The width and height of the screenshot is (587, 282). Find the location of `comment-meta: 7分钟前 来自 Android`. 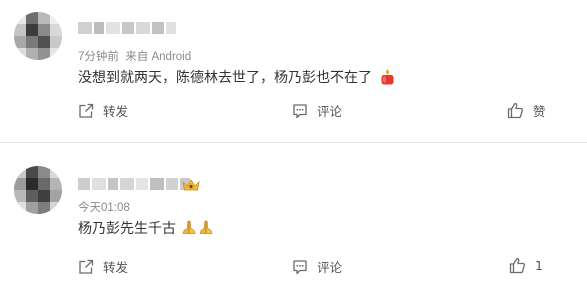

comment-meta: 7分钟前 来自 Android is located at coordinates (134, 56).